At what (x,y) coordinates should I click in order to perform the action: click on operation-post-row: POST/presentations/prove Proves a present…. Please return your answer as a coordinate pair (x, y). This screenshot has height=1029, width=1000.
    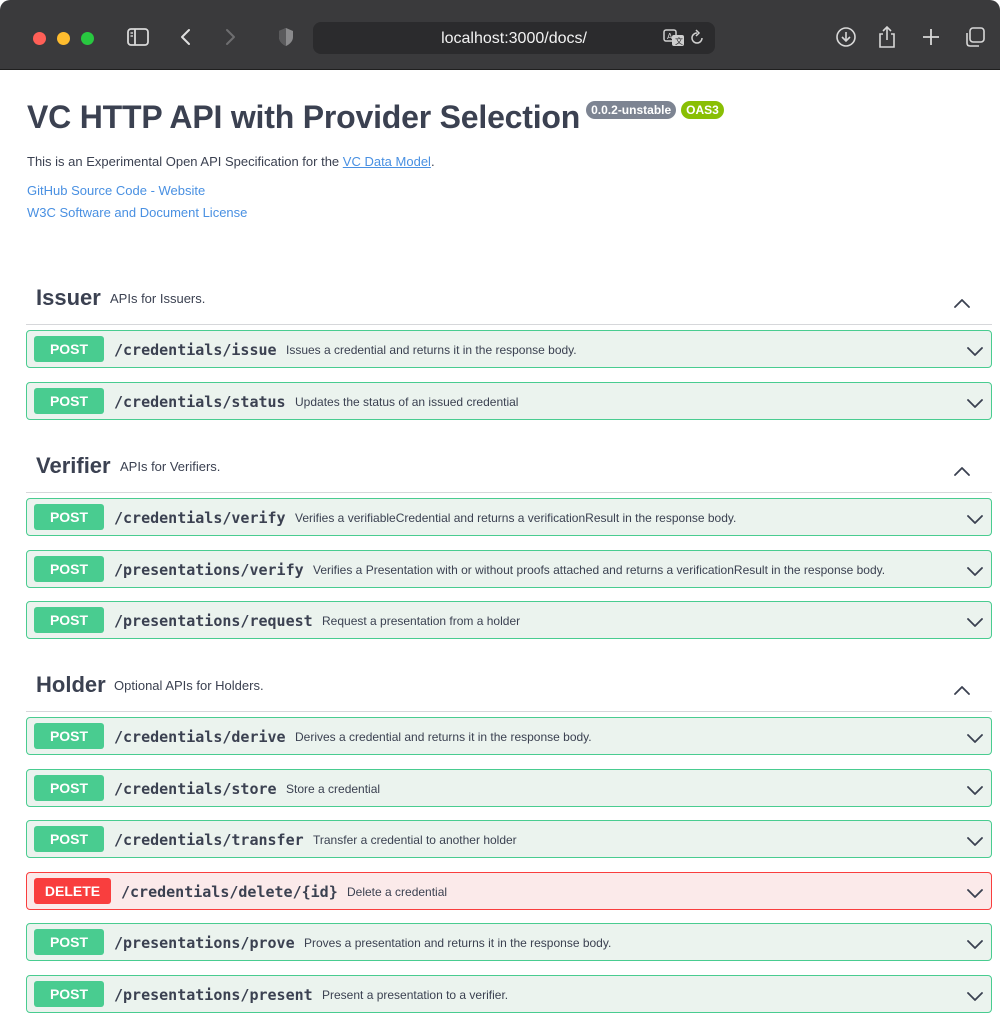
    Looking at the image, I should click on (509, 942).